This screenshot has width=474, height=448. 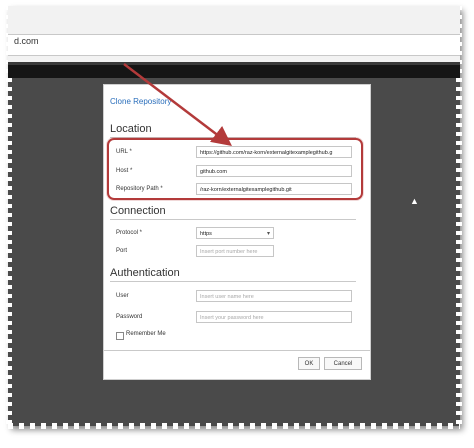 What do you see at coordinates (414, 201) in the screenshot?
I see `mouse-pointer-icon: ▲` at bounding box center [414, 201].